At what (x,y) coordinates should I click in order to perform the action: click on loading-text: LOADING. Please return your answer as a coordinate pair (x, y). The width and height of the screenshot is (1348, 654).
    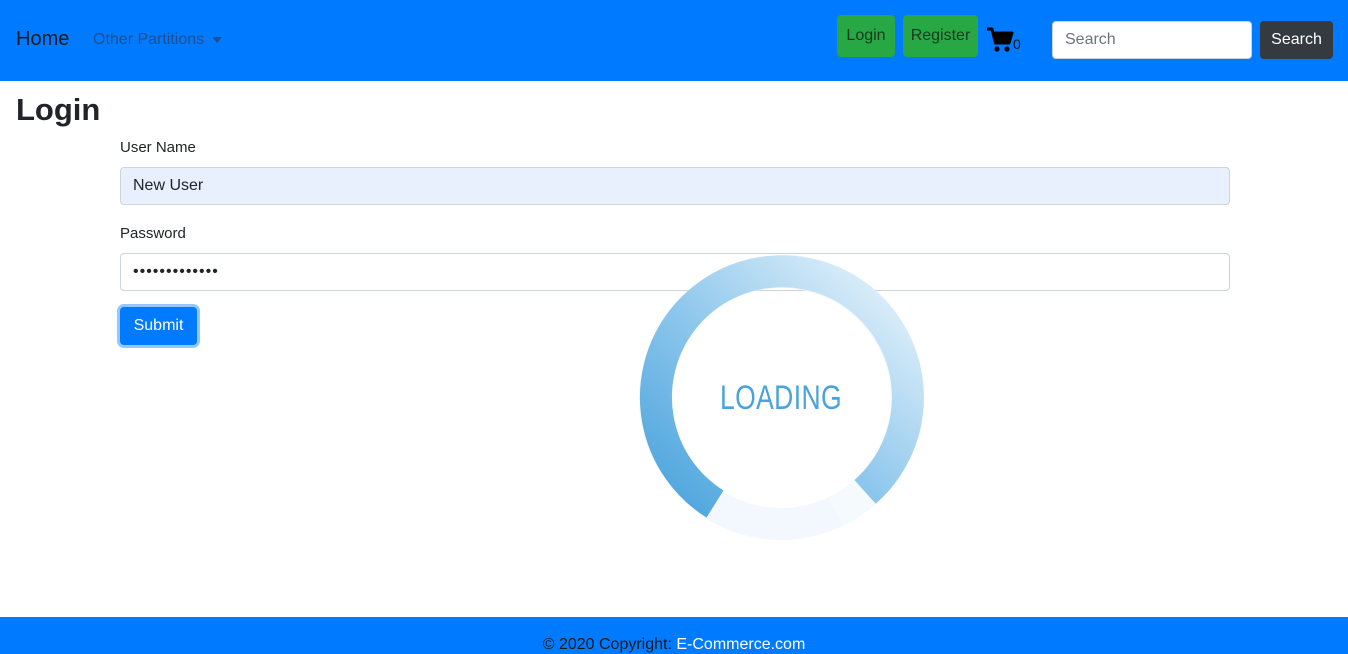
    Looking at the image, I should click on (781, 397).